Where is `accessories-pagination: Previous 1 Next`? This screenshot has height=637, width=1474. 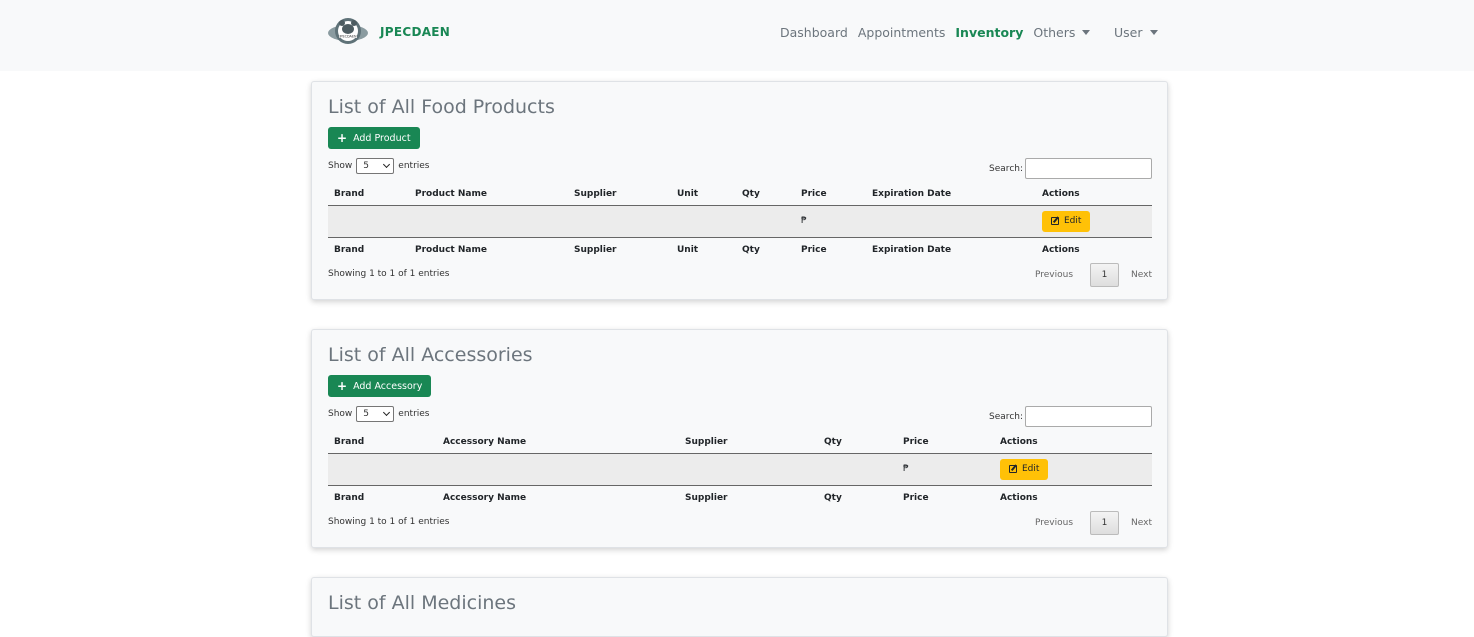
accessories-pagination: Previous 1 Next is located at coordinates (1093, 523).